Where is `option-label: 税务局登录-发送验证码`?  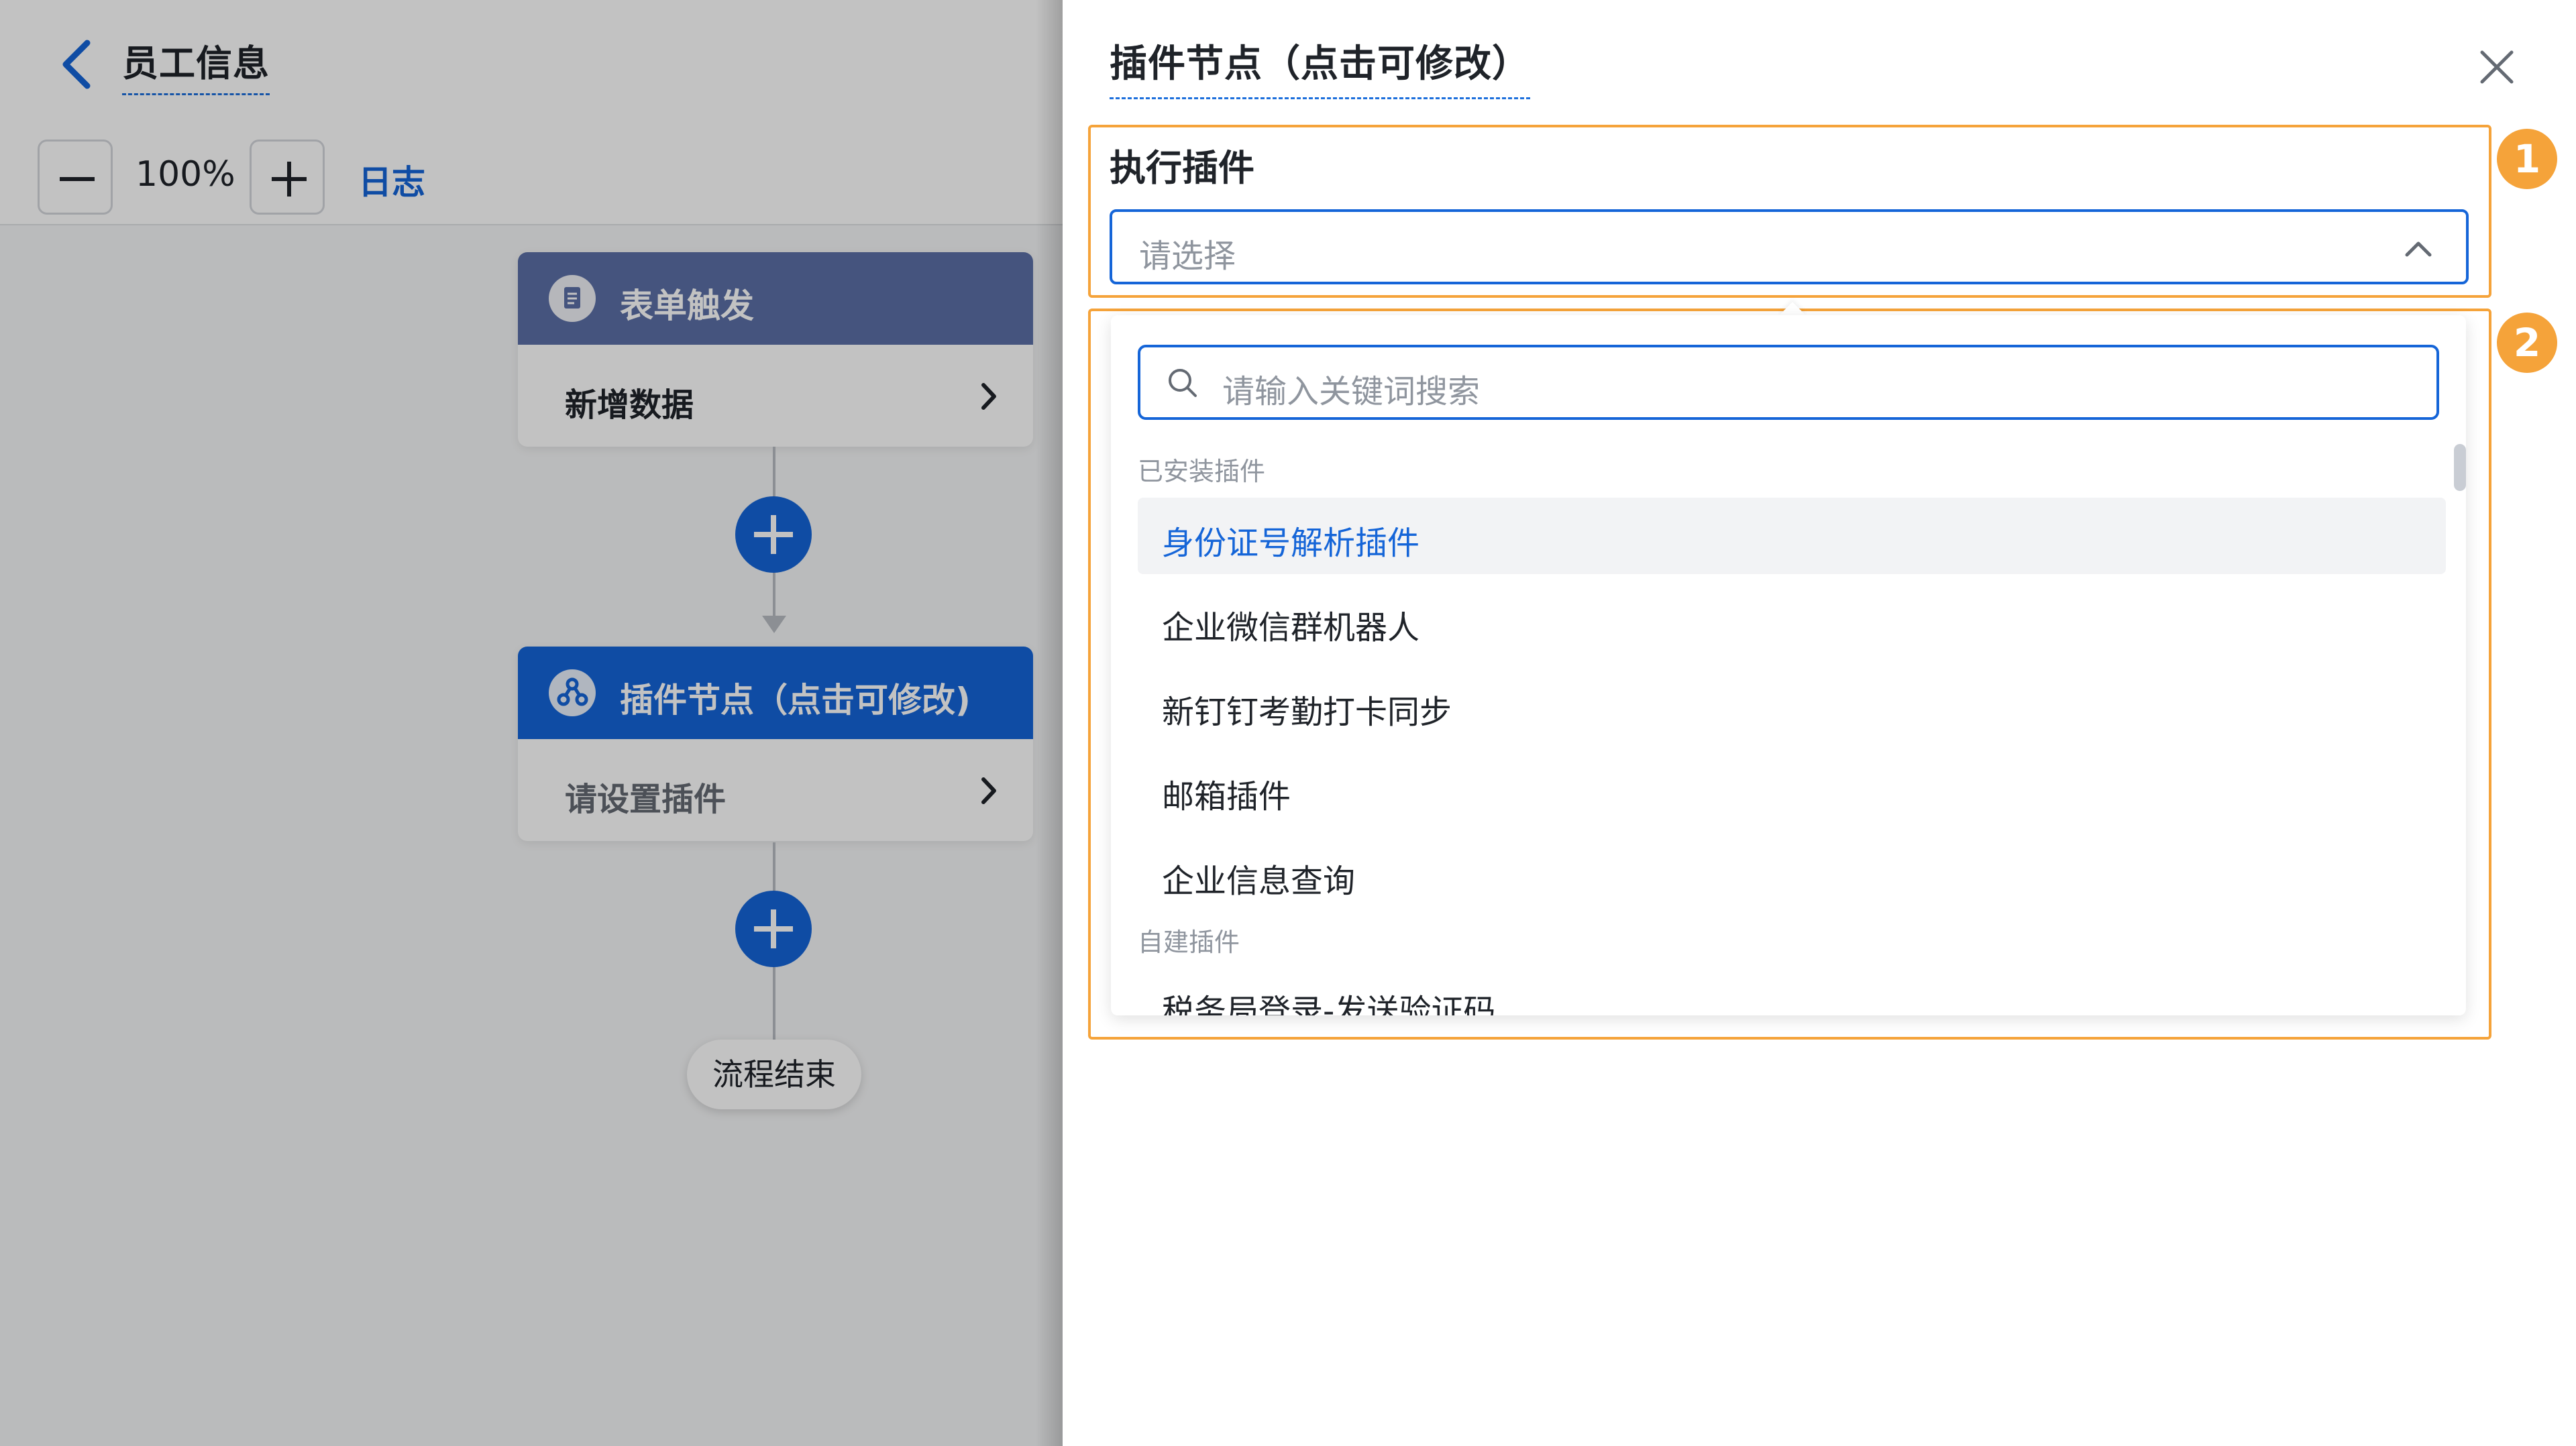 option-label: 税务局登录-发送验证码 is located at coordinates (1329, 1004).